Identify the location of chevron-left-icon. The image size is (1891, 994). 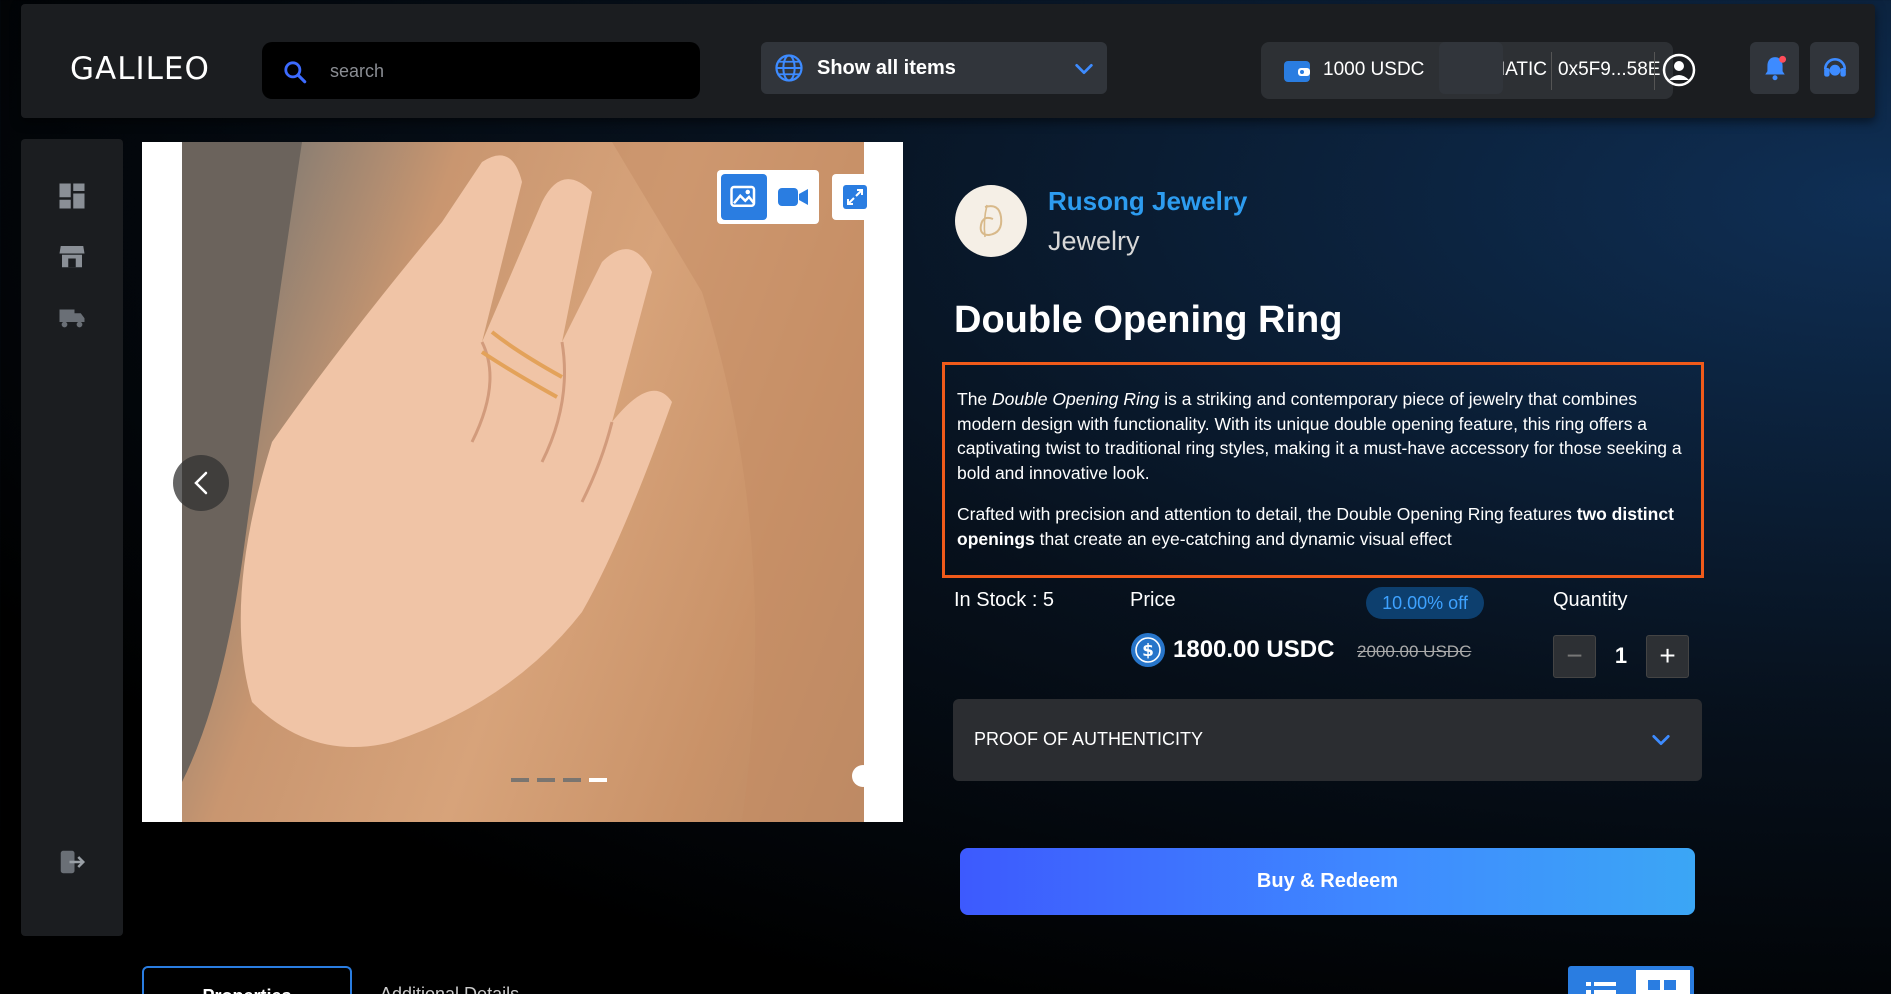
(201, 483).